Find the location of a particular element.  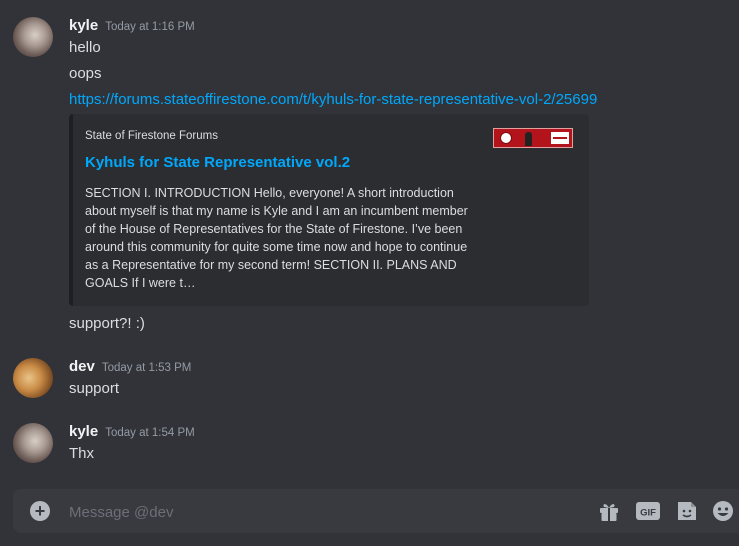

embed-thumbnail is located at coordinates (533, 138).